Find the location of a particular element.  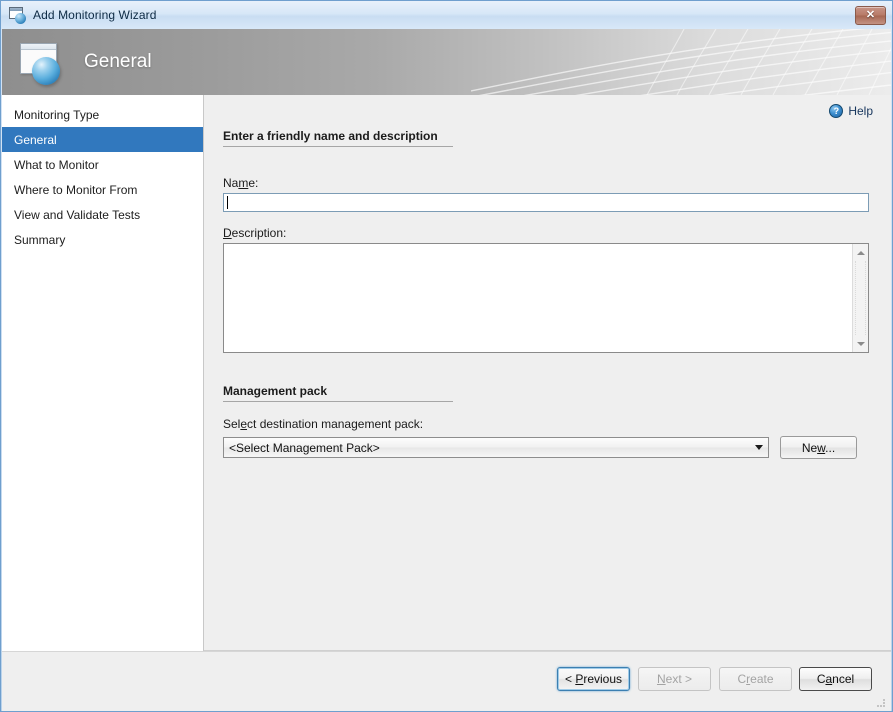

window-title: Add Monitoring Wizard is located at coordinates (95, 15).